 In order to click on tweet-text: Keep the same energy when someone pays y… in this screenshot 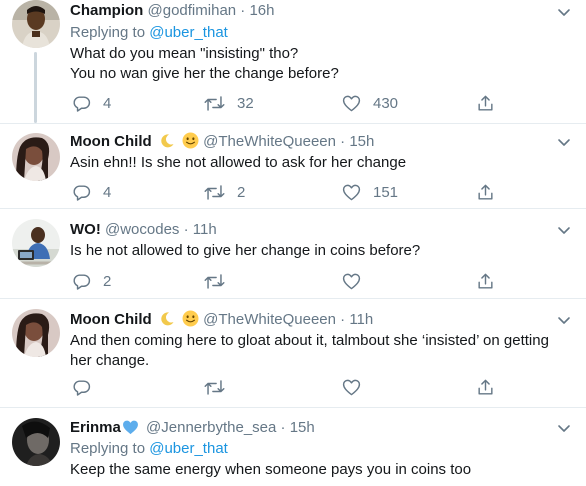, I will do `click(320, 470)`.